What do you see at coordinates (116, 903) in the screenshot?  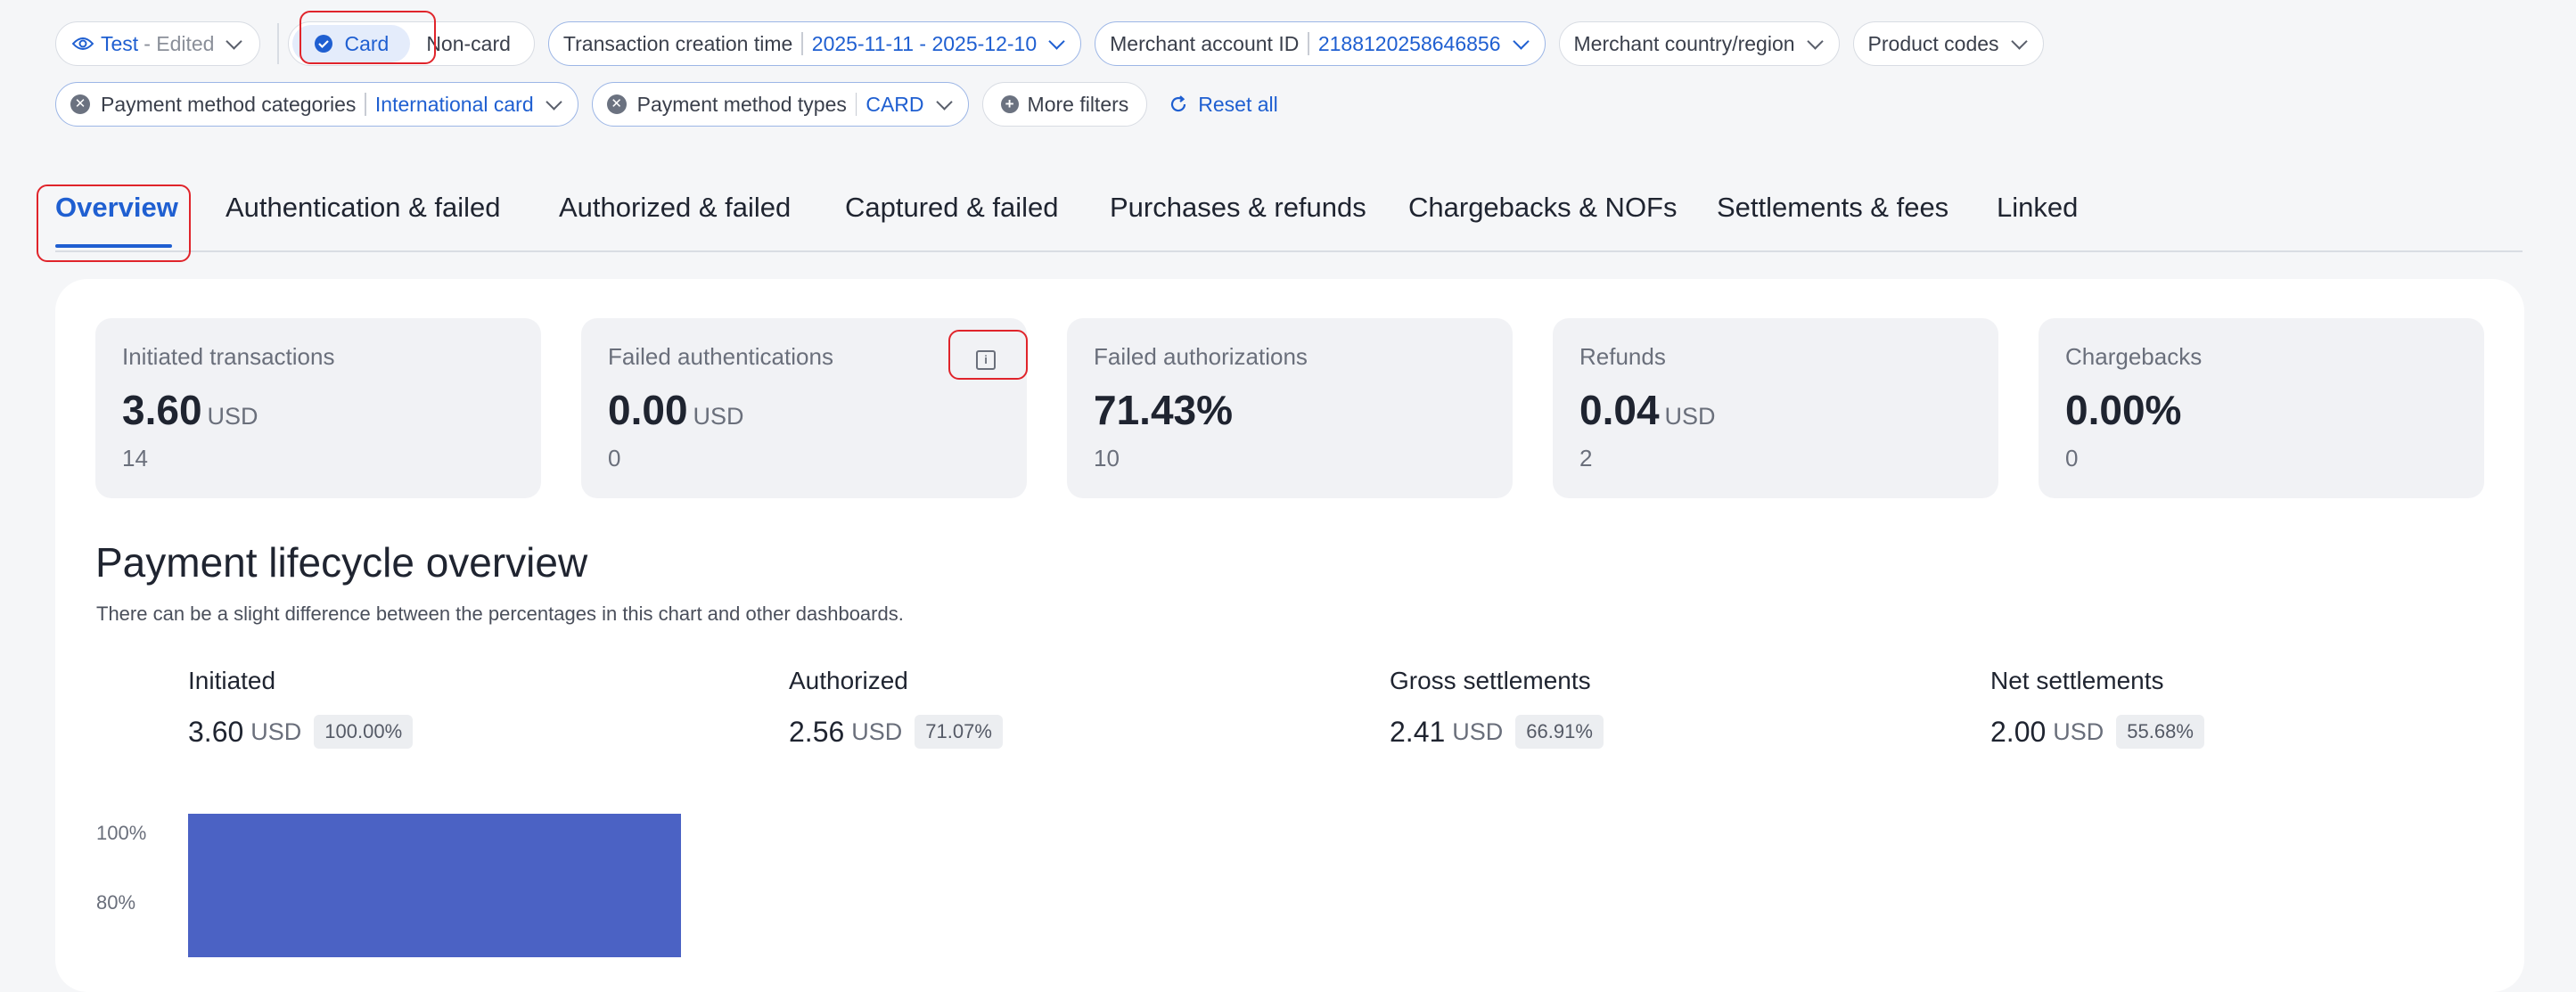 I see `y-tick-label: 80%` at bounding box center [116, 903].